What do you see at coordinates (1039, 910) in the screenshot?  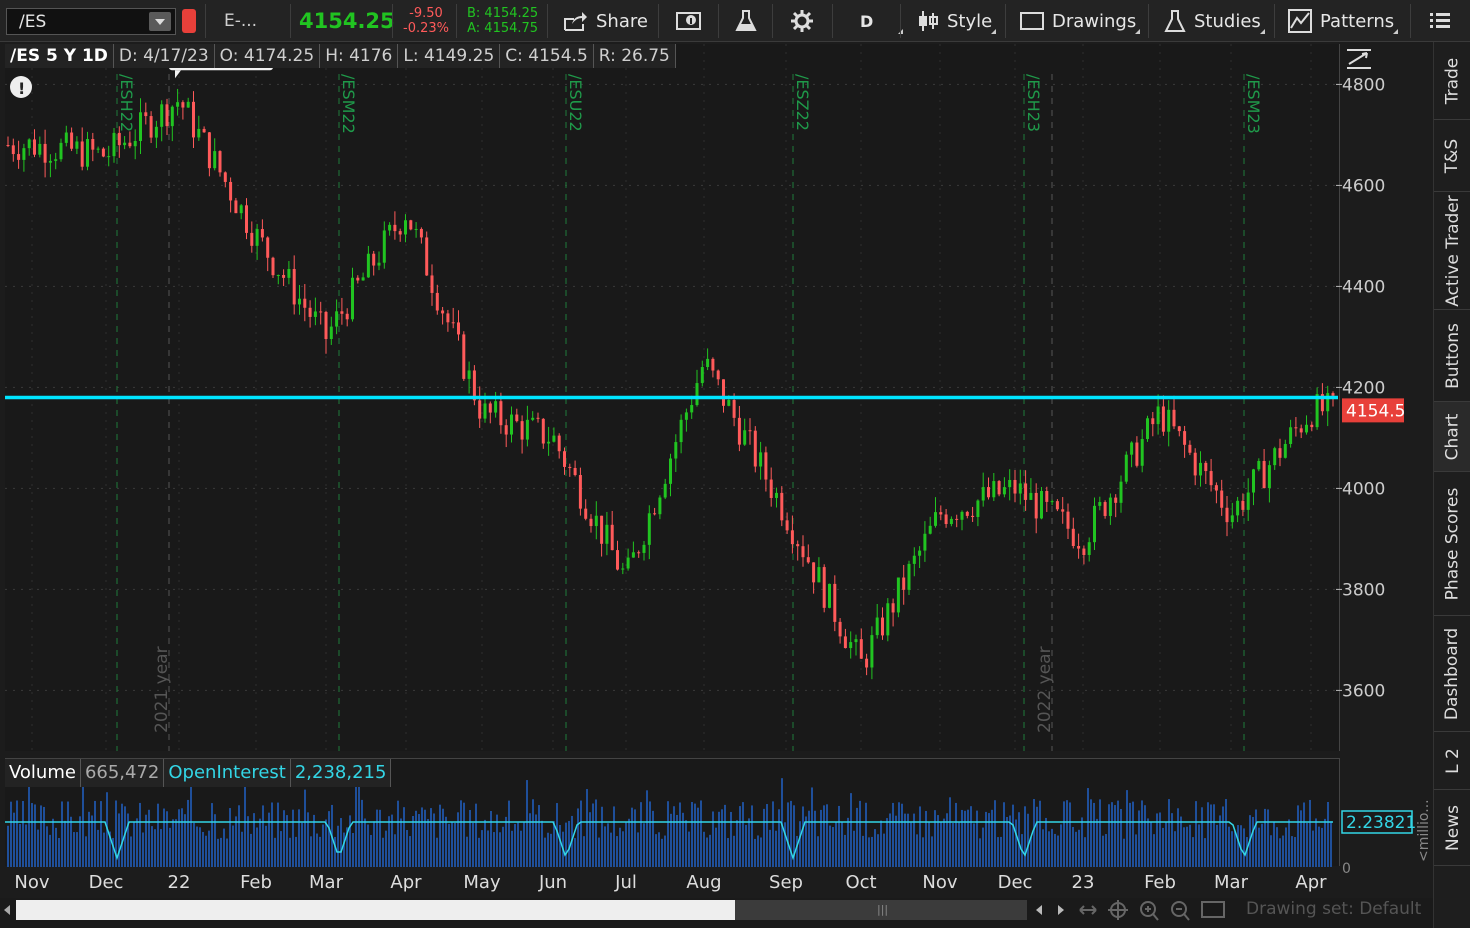 I see `scroll-prev-button` at bounding box center [1039, 910].